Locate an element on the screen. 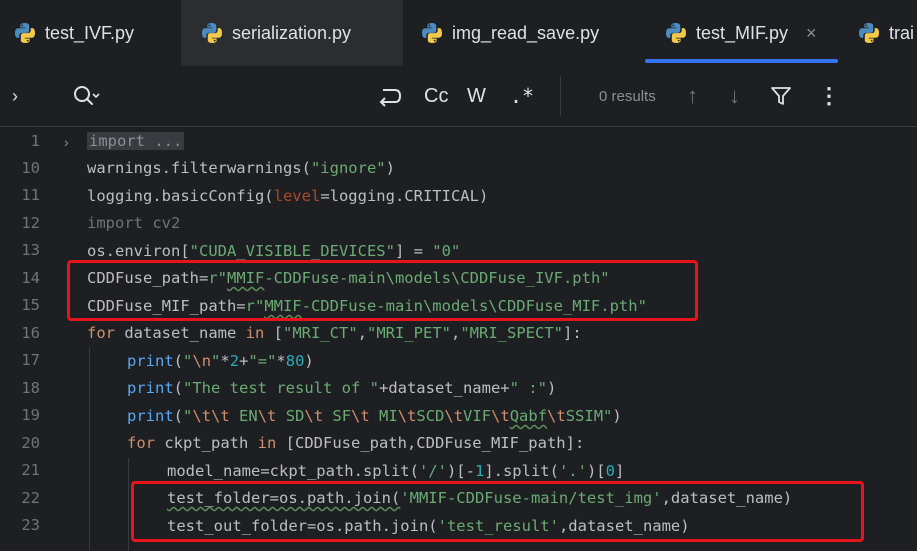 The height and width of the screenshot is (551, 917). match-case-toggle: Cc is located at coordinates (436, 96).